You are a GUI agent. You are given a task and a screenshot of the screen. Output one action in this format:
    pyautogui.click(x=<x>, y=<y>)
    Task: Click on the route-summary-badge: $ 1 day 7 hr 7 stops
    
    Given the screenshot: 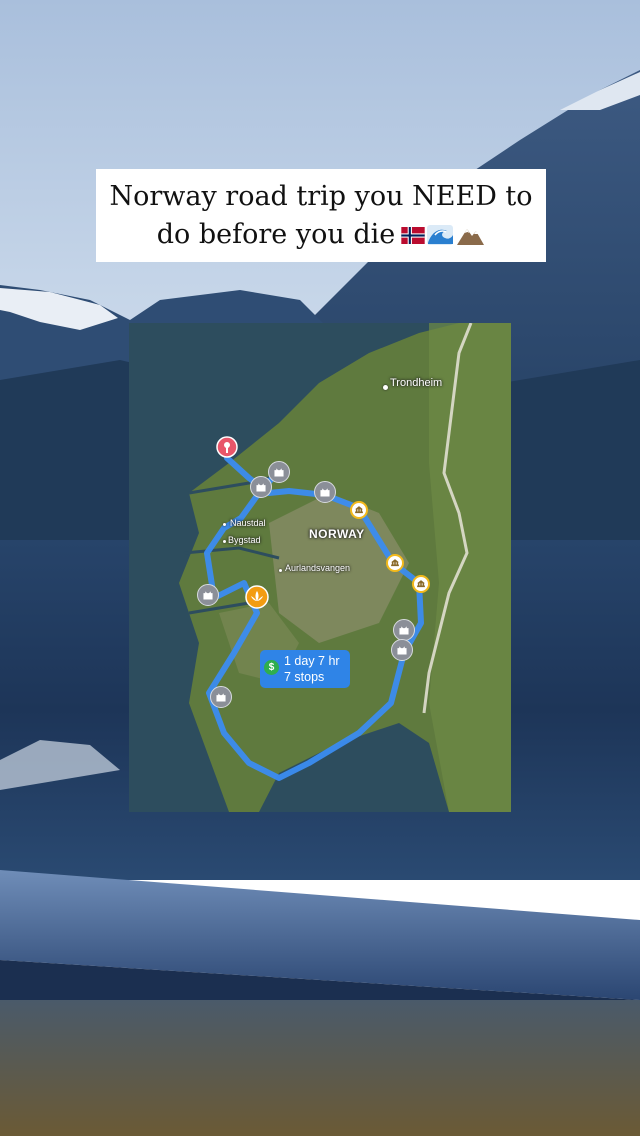 What is the action you would take?
    pyautogui.click(x=305, y=669)
    